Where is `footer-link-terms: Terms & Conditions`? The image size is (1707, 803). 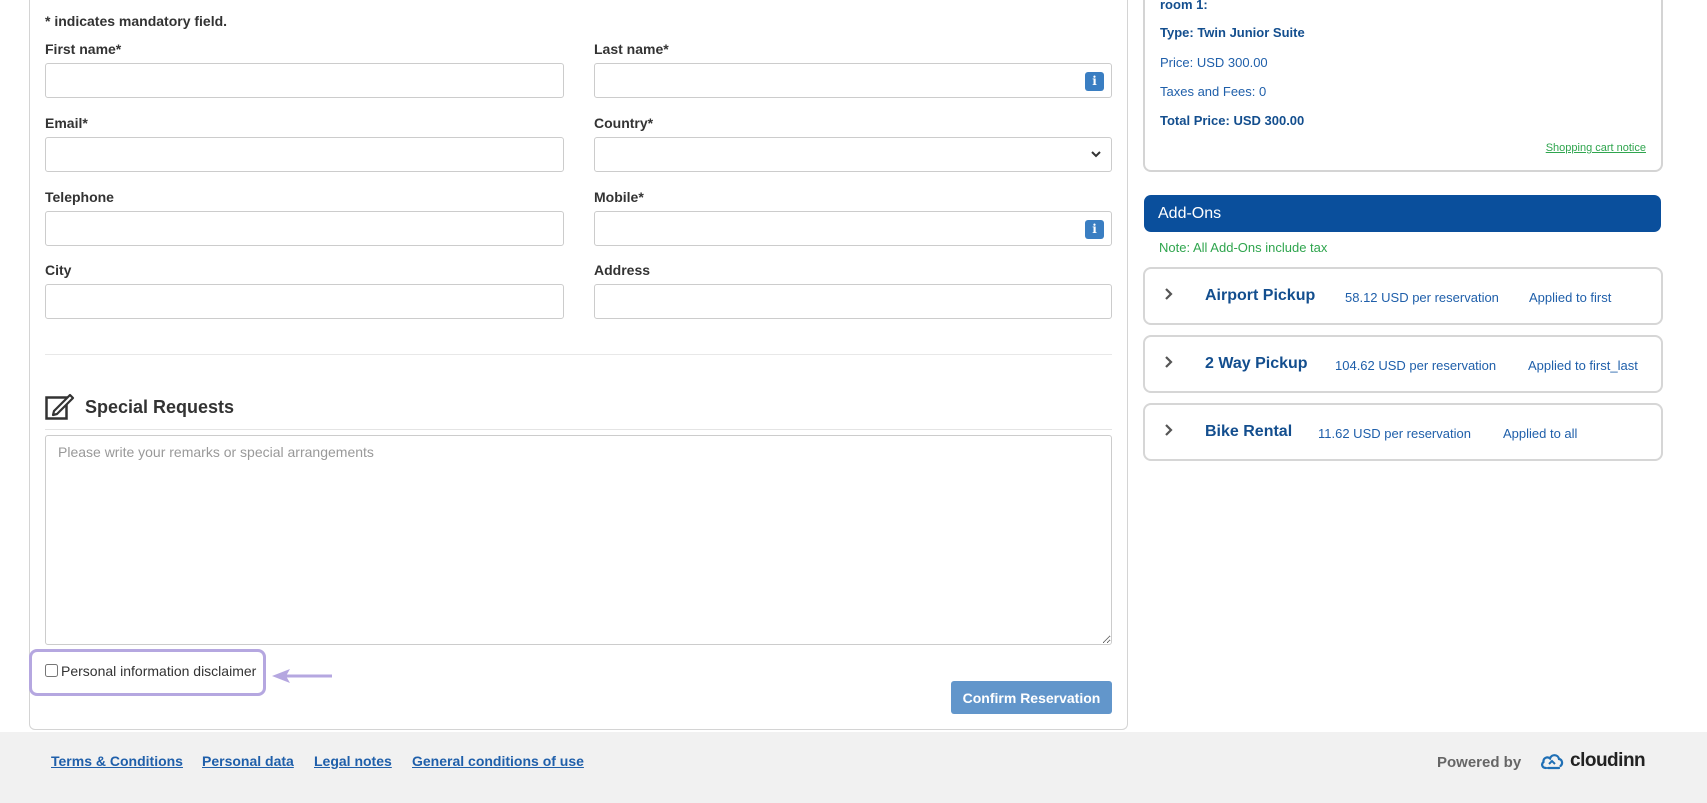 footer-link-terms: Terms & Conditions is located at coordinates (117, 761).